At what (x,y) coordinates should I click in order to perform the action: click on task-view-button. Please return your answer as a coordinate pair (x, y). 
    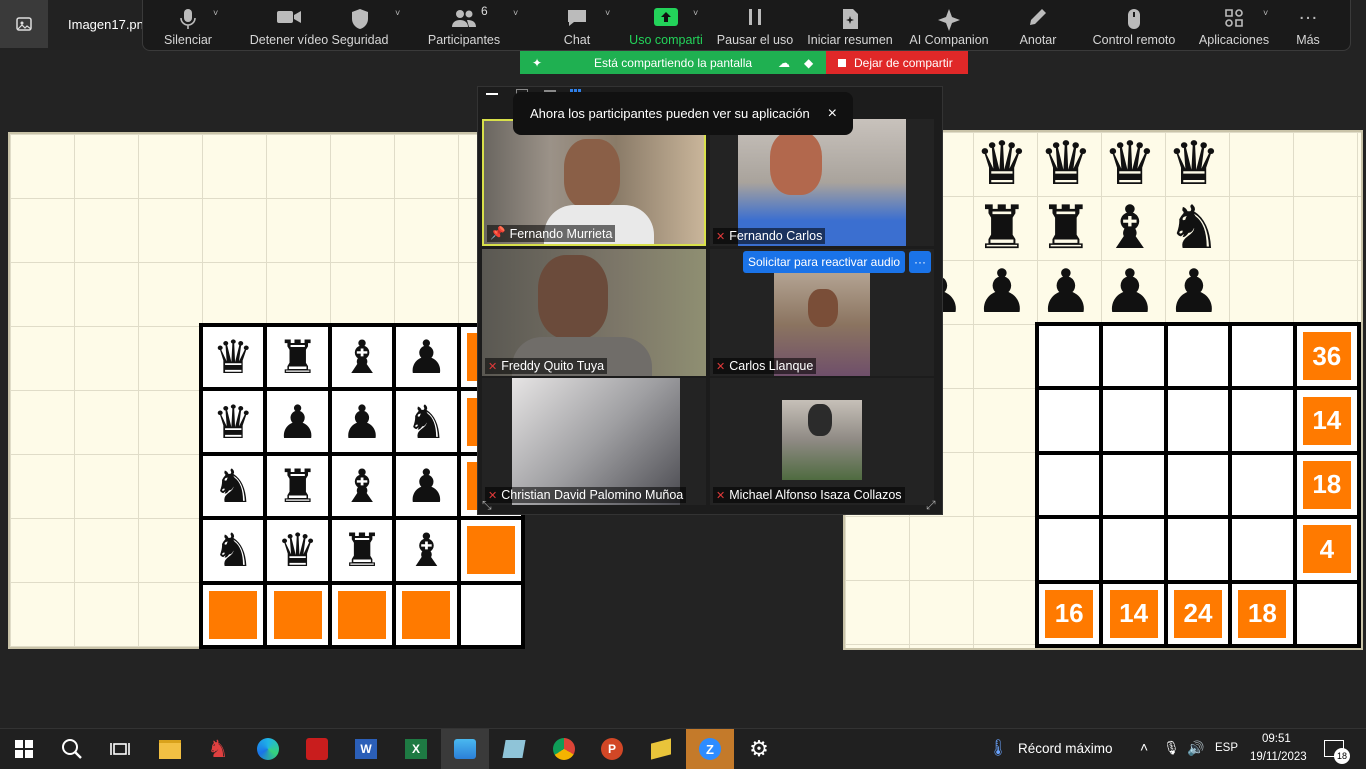
    Looking at the image, I should click on (120, 749).